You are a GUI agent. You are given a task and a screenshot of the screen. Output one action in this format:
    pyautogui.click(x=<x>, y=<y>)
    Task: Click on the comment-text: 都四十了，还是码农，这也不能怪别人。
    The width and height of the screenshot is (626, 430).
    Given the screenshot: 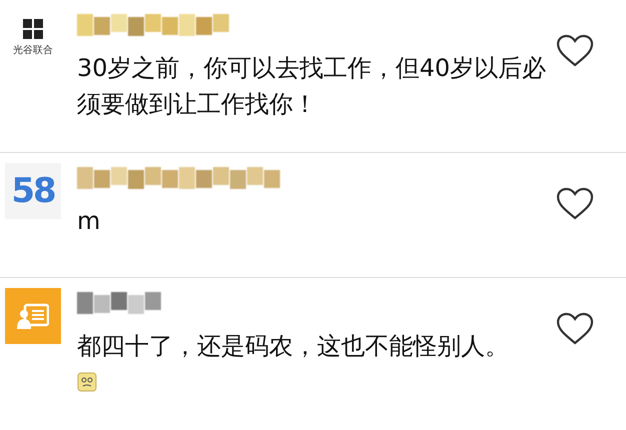 What is the action you would take?
    pyautogui.click(x=293, y=346)
    